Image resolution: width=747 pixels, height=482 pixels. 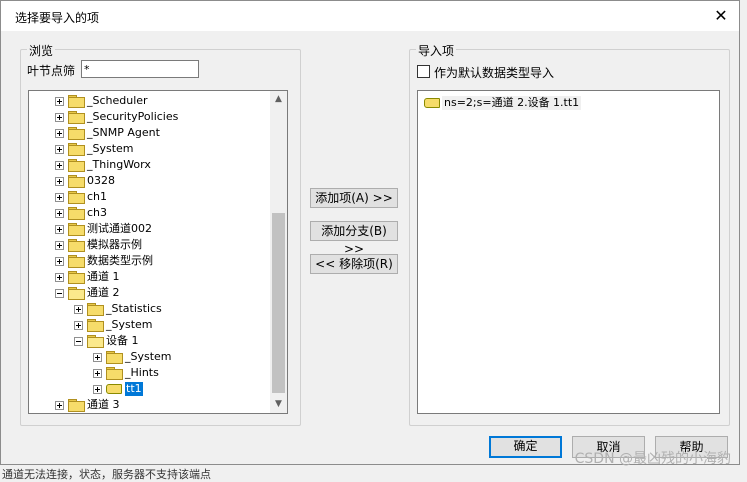 What do you see at coordinates (140, 69) in the screenshot?
I see `leaf-filter-input` at bounding box center [140, 69].